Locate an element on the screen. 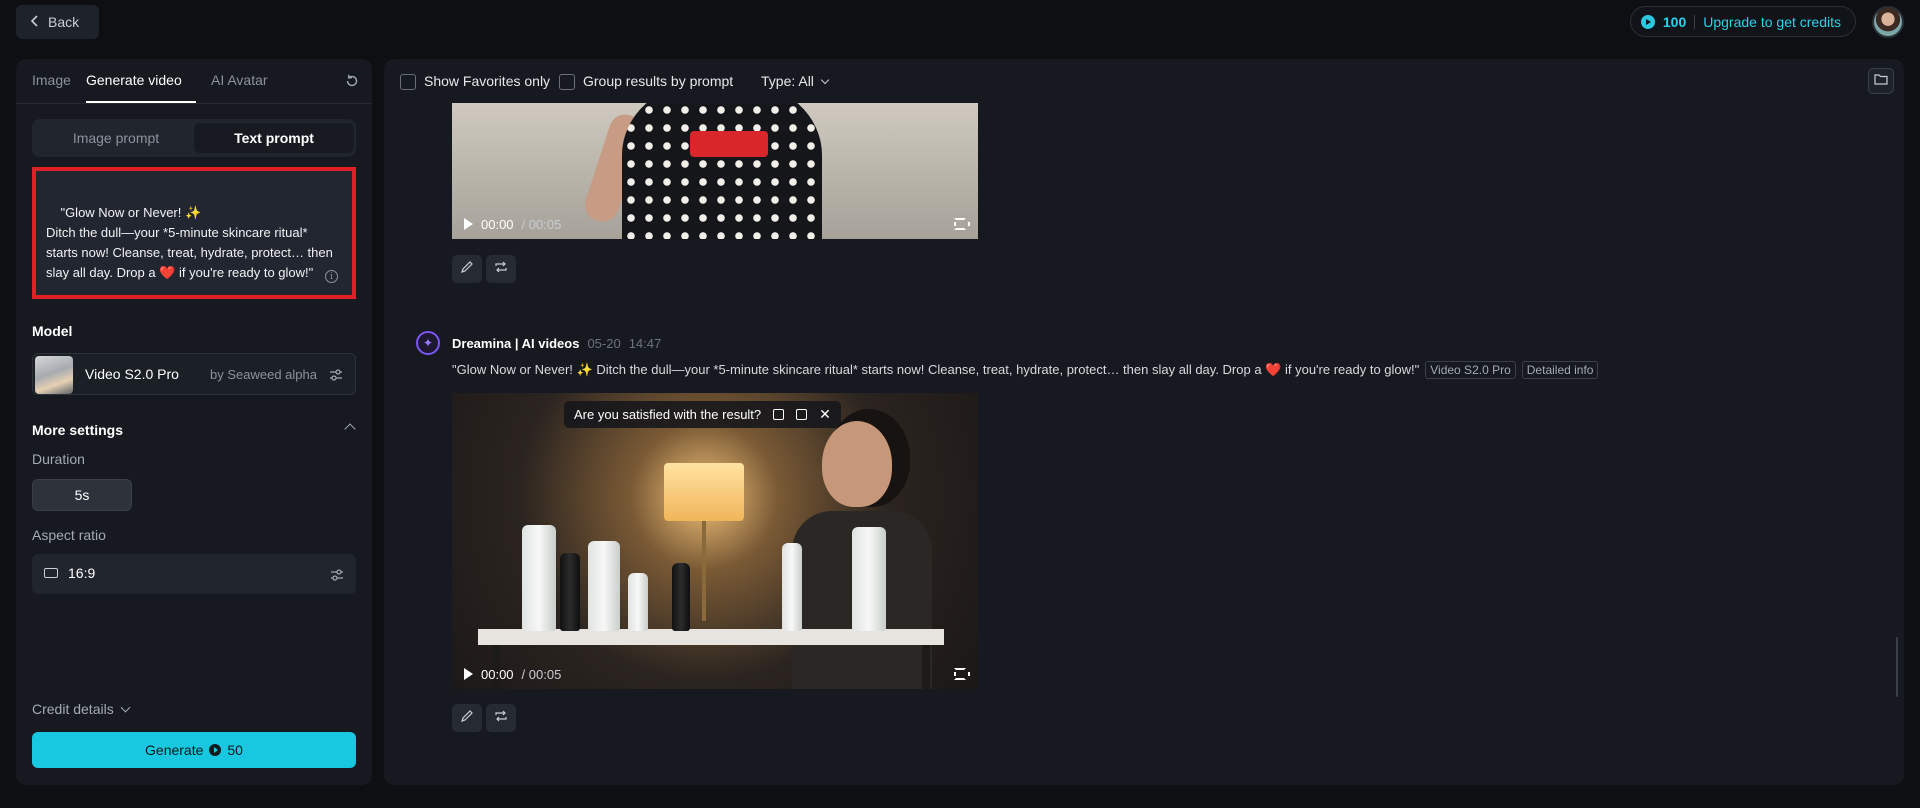  generate-label: Generate is located at coordinates (174, 750).